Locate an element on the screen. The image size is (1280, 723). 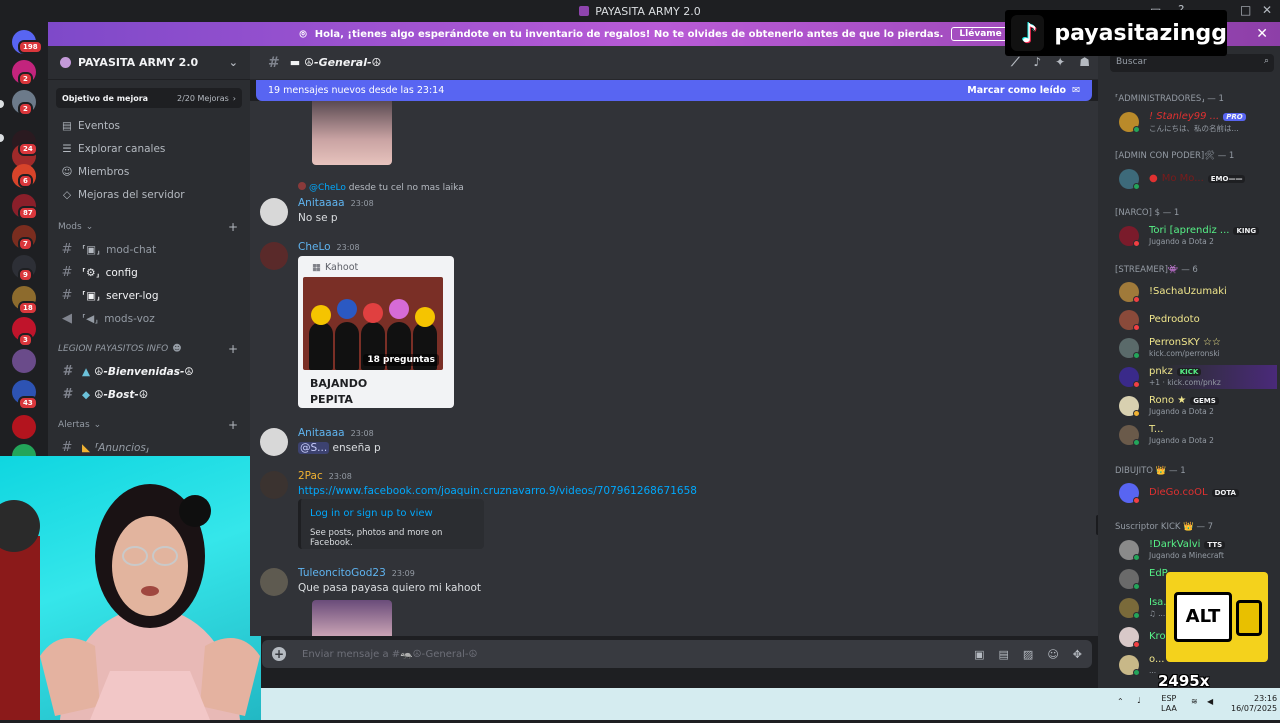
member-name: pnkz KICK is located at coordinates (1175, 371).